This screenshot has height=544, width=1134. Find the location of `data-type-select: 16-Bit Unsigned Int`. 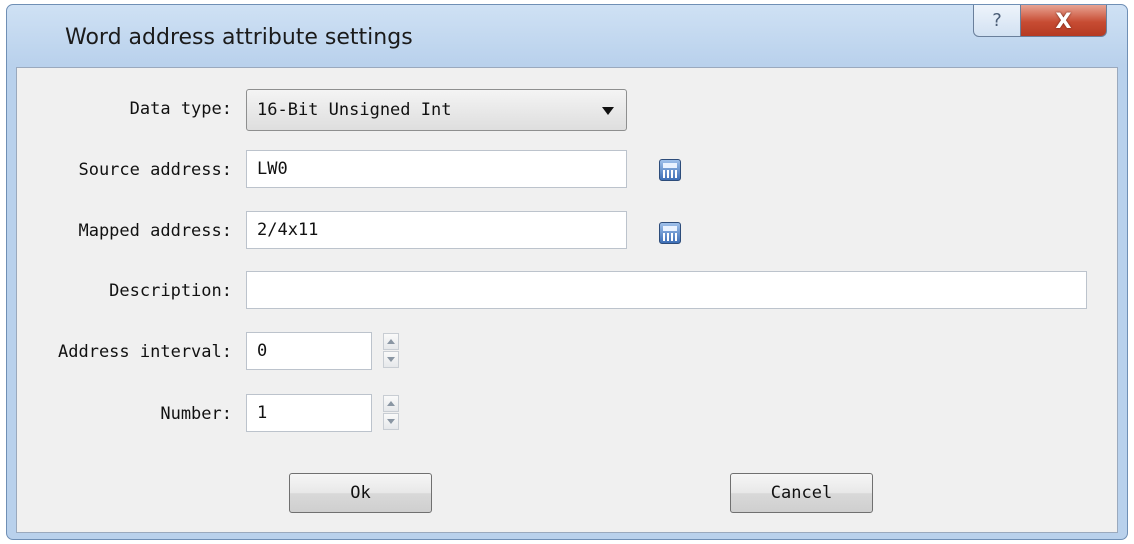

data-type-select: 16-Bit Unsigned Int is located at coordinates (436, 110).